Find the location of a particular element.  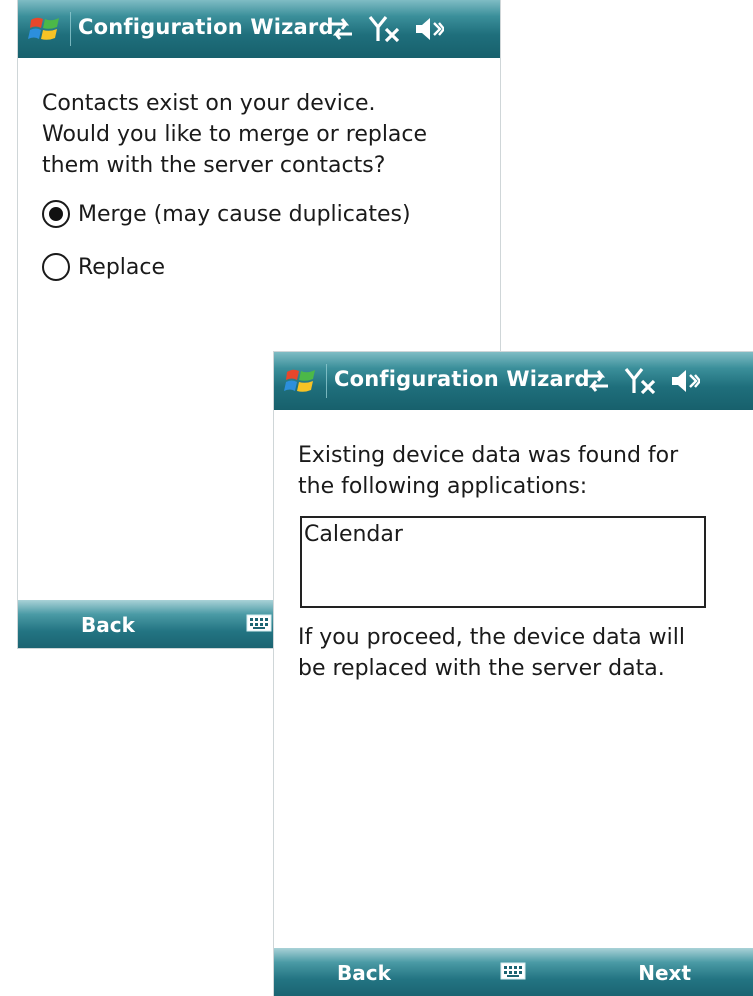

merge-option: Merge (may cause duplicates) is located at coordinates (226, 214).